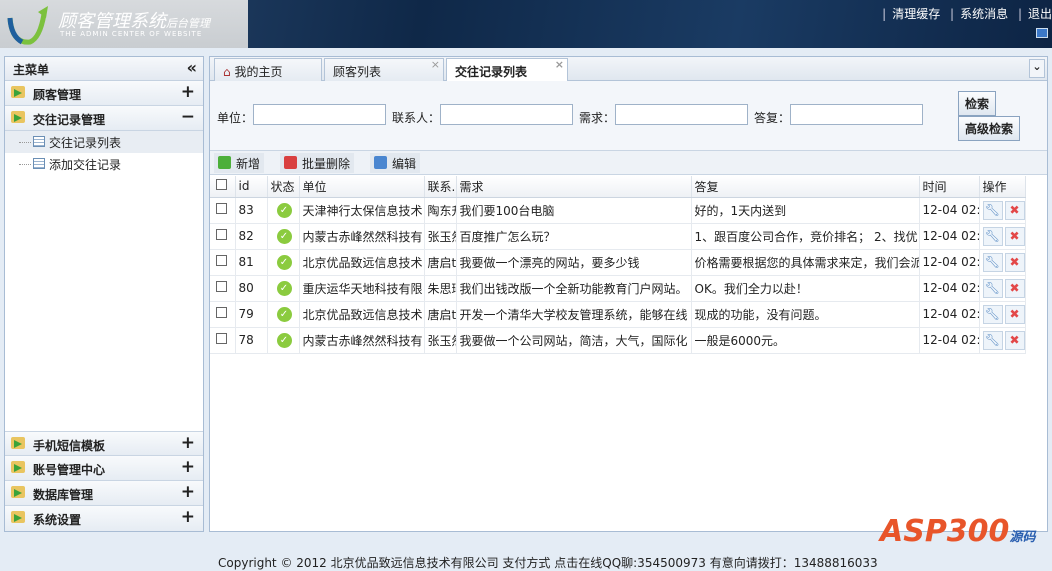 Image resolution: width=1052 pixels, height=571 pixels. I want to click on collapse-icon: −, so click(188, 117).